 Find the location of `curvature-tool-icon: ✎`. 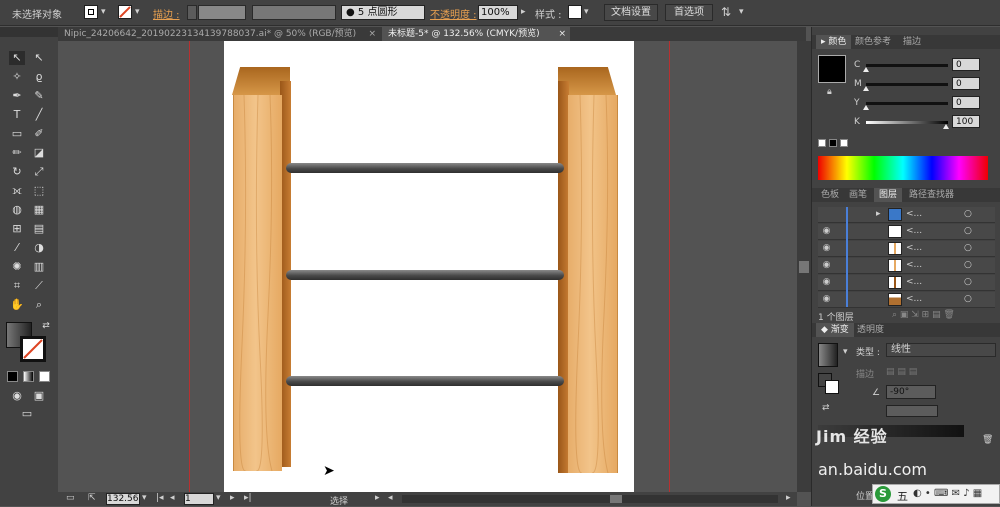

curvature-tool-icon: ✎ is located at coordinates (39, 96).